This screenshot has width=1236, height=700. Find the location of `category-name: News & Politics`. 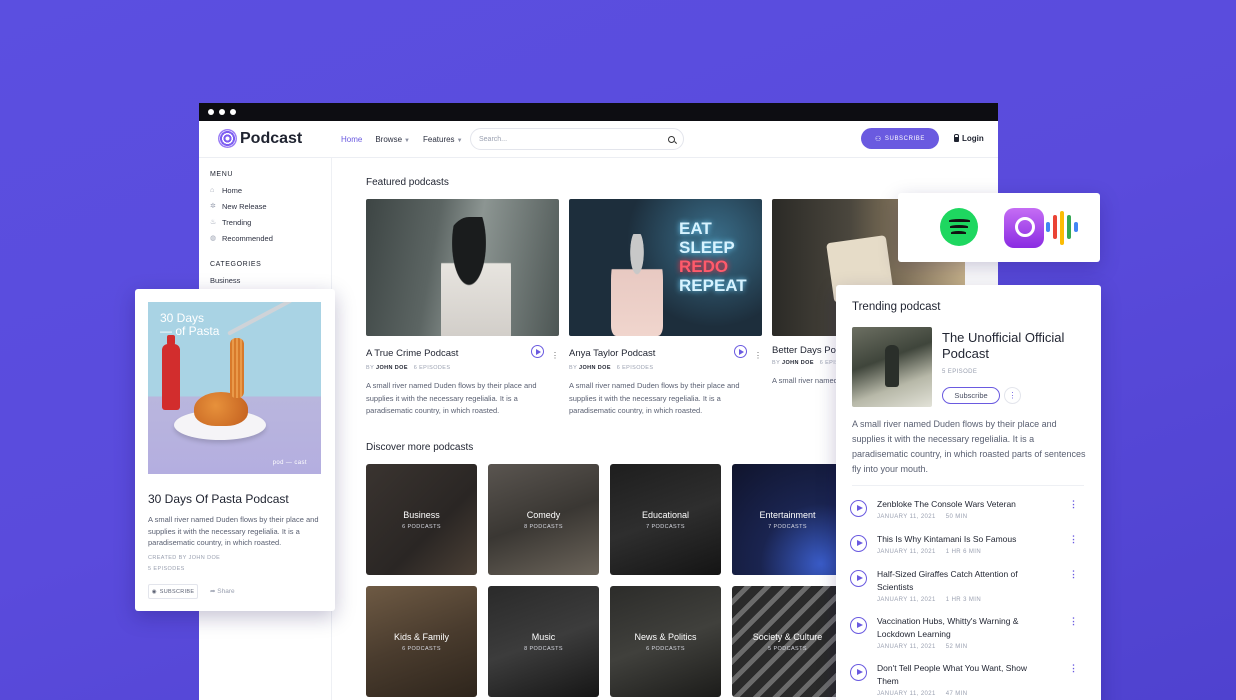

category-name: News & Politics is located at coordinates (665, 636).